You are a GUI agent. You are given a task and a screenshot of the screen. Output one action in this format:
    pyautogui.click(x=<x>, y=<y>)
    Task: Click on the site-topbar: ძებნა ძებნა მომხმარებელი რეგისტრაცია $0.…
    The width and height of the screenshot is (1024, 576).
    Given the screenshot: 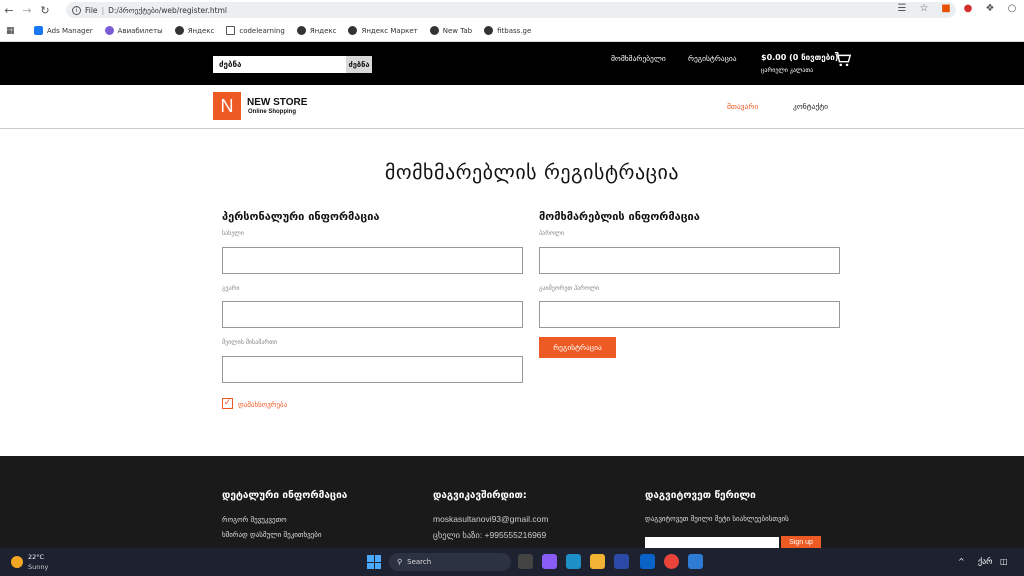 What is the action you would take?
    pyautogui.click(x=512, y=63)
    